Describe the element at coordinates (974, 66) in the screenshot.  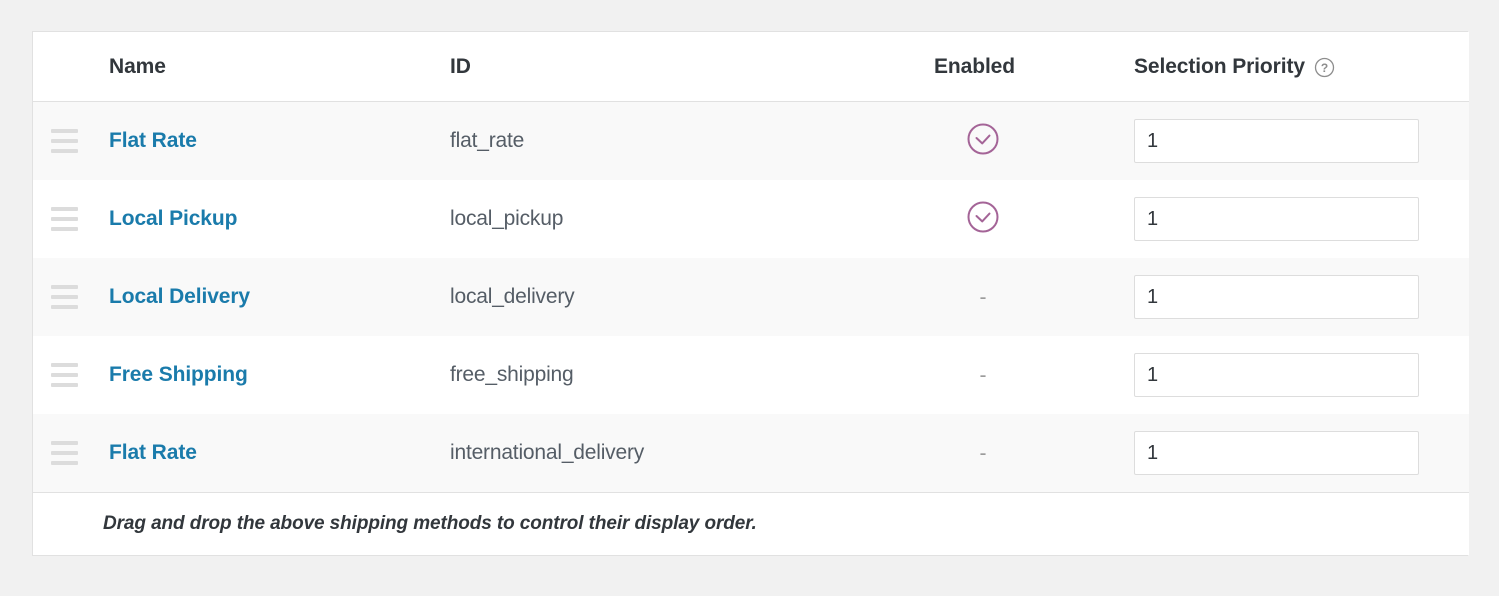
I see `column-header-enabled-label: Enabled` at that location.